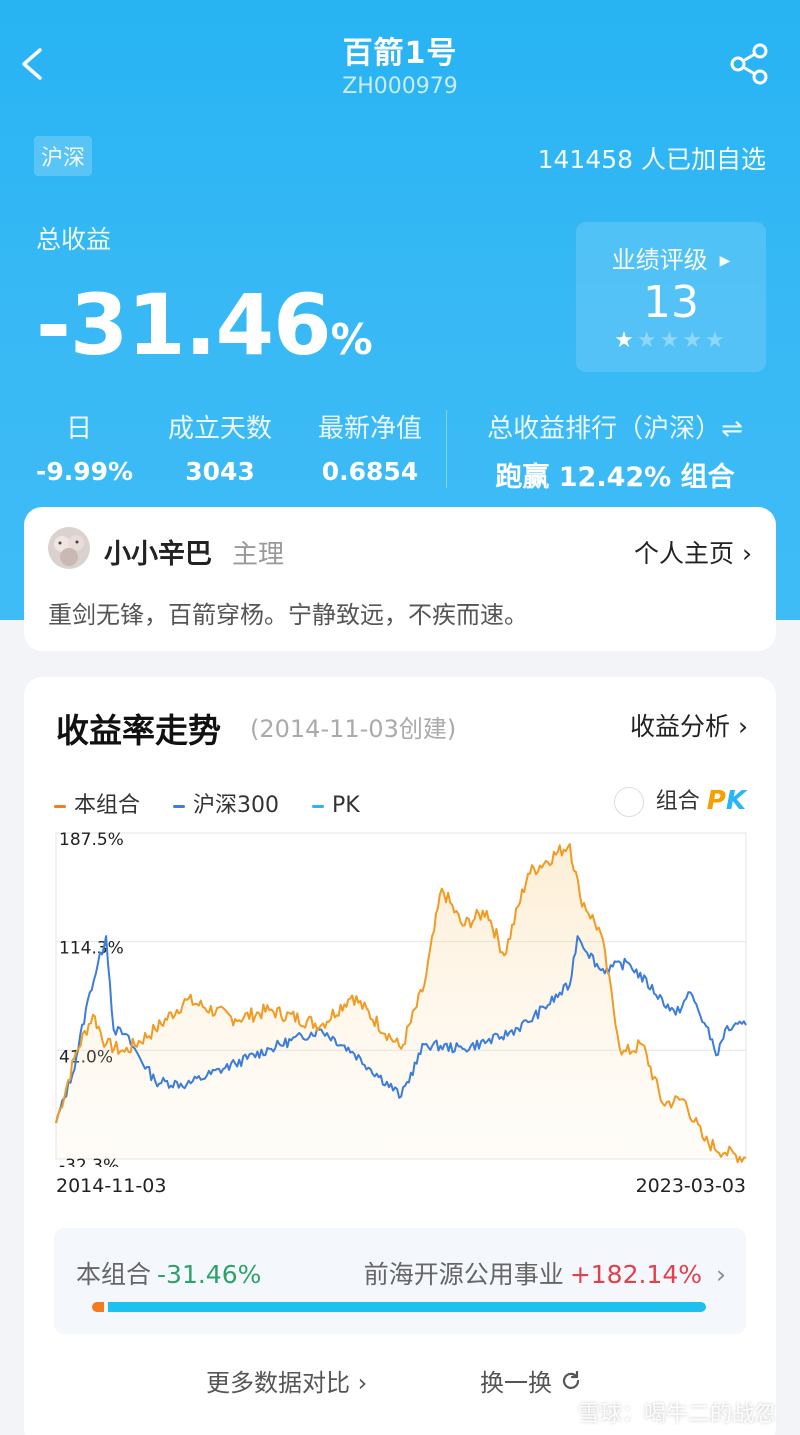  I want to click on legend-item-hs300: 沪深300, so click(226, 803).